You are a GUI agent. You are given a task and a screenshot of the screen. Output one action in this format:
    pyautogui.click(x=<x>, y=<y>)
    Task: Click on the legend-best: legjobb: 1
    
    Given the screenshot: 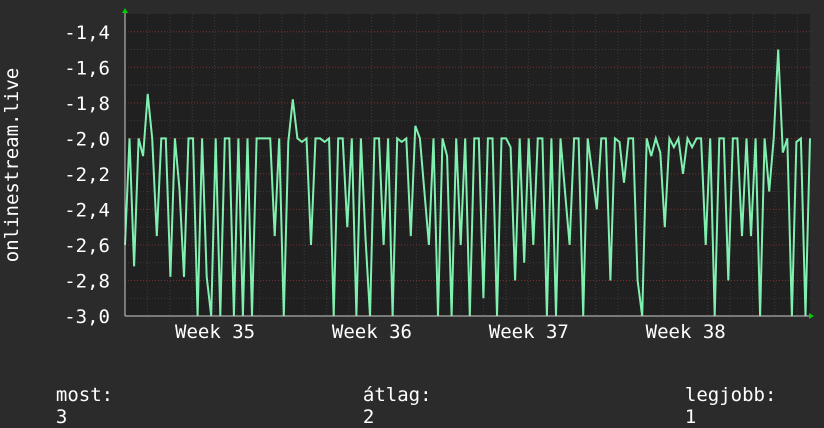 What is the action you would take?
    pyautogui.click(x=719, y=395)
    